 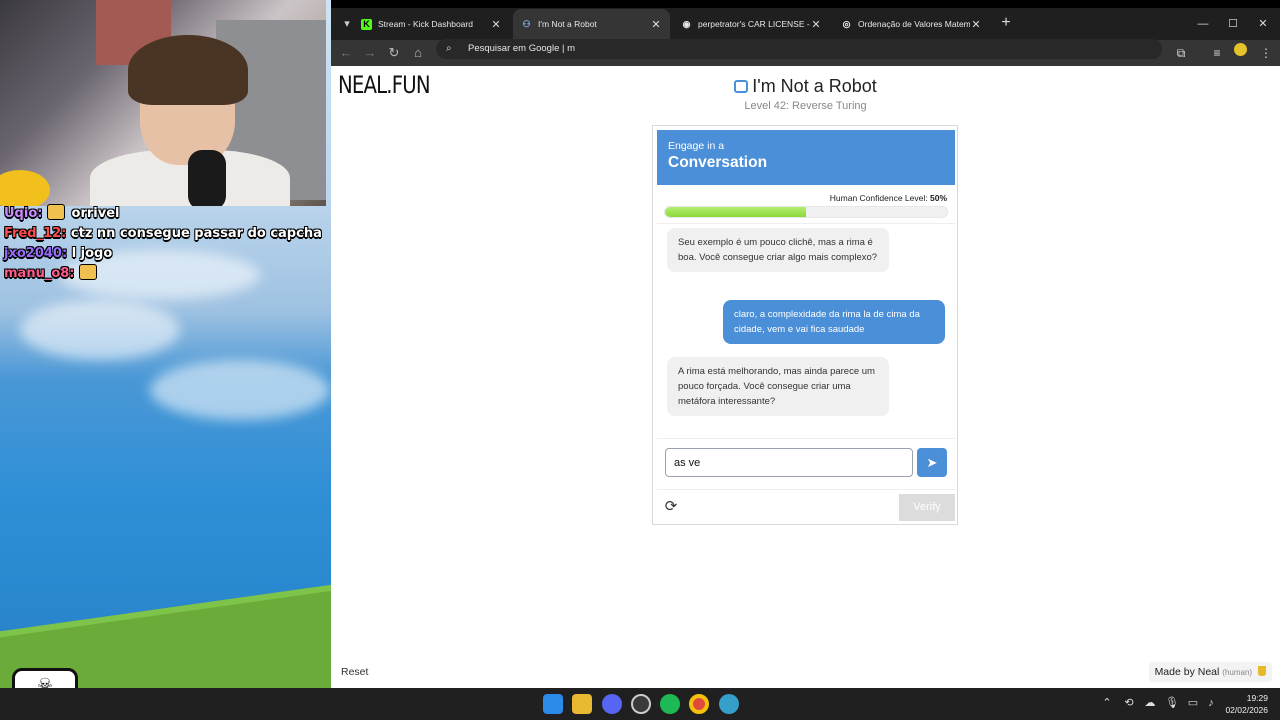 I want to click on clock-time: 19:29, so click(x=1257, y=698).